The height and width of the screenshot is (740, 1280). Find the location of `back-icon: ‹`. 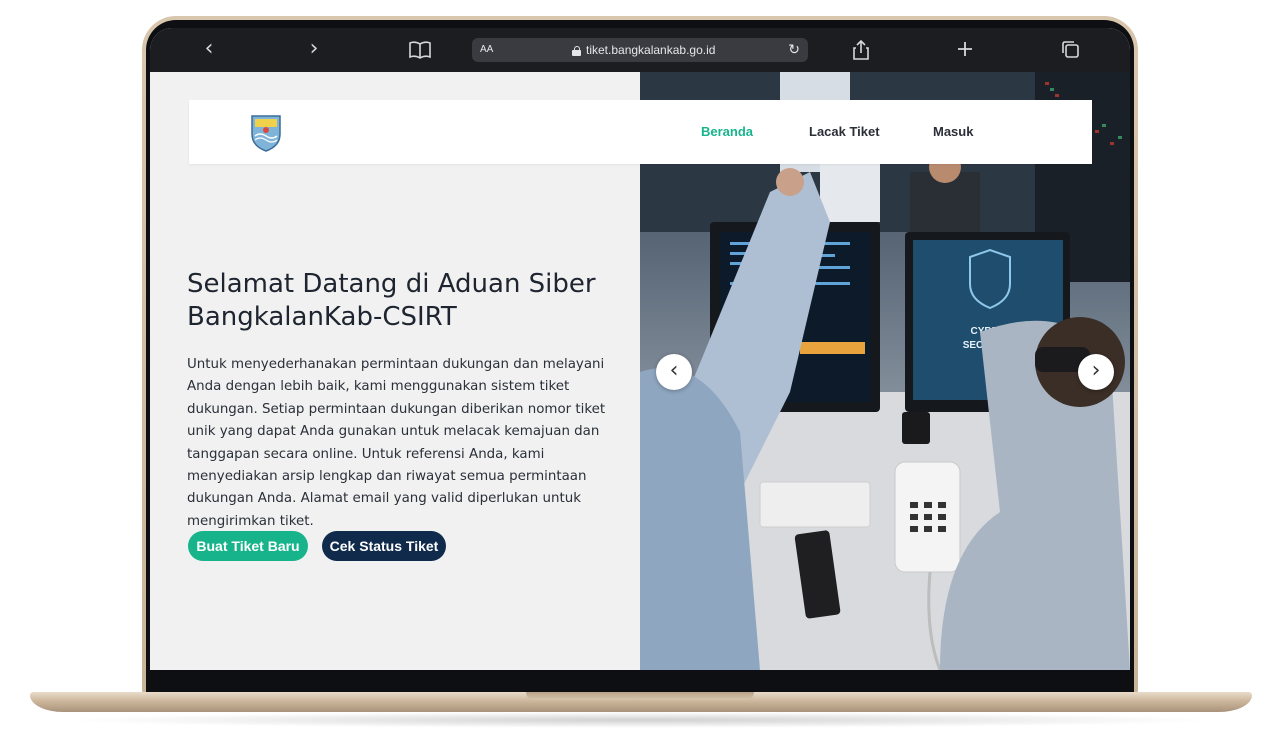

back-icon: ‹ is located at coordinates (209, 50).